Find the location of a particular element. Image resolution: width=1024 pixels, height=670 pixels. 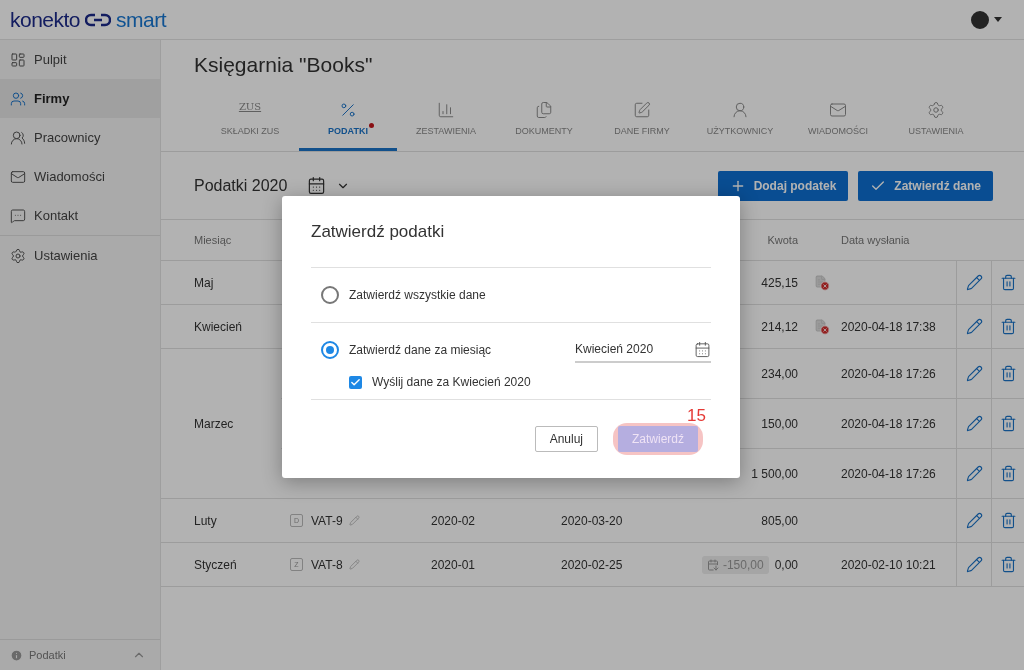

correction-chip: -150,00 is located at coordinates (735, 564).